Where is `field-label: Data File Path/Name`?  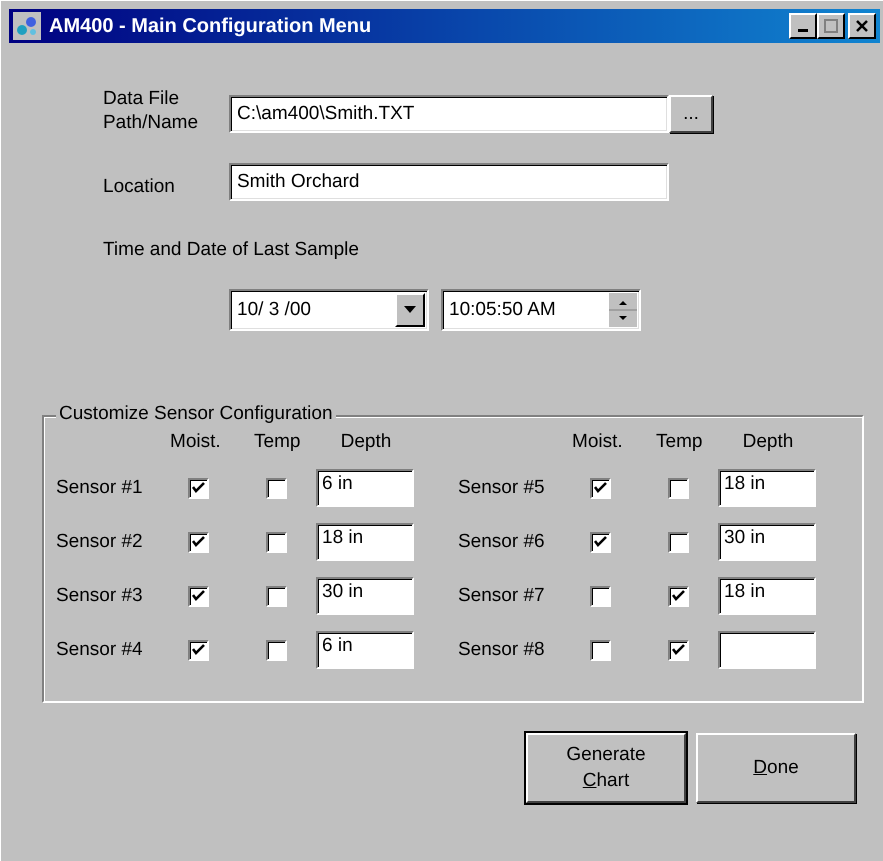 field-label: Data File Path/Name is located at coordinates (151, 111).